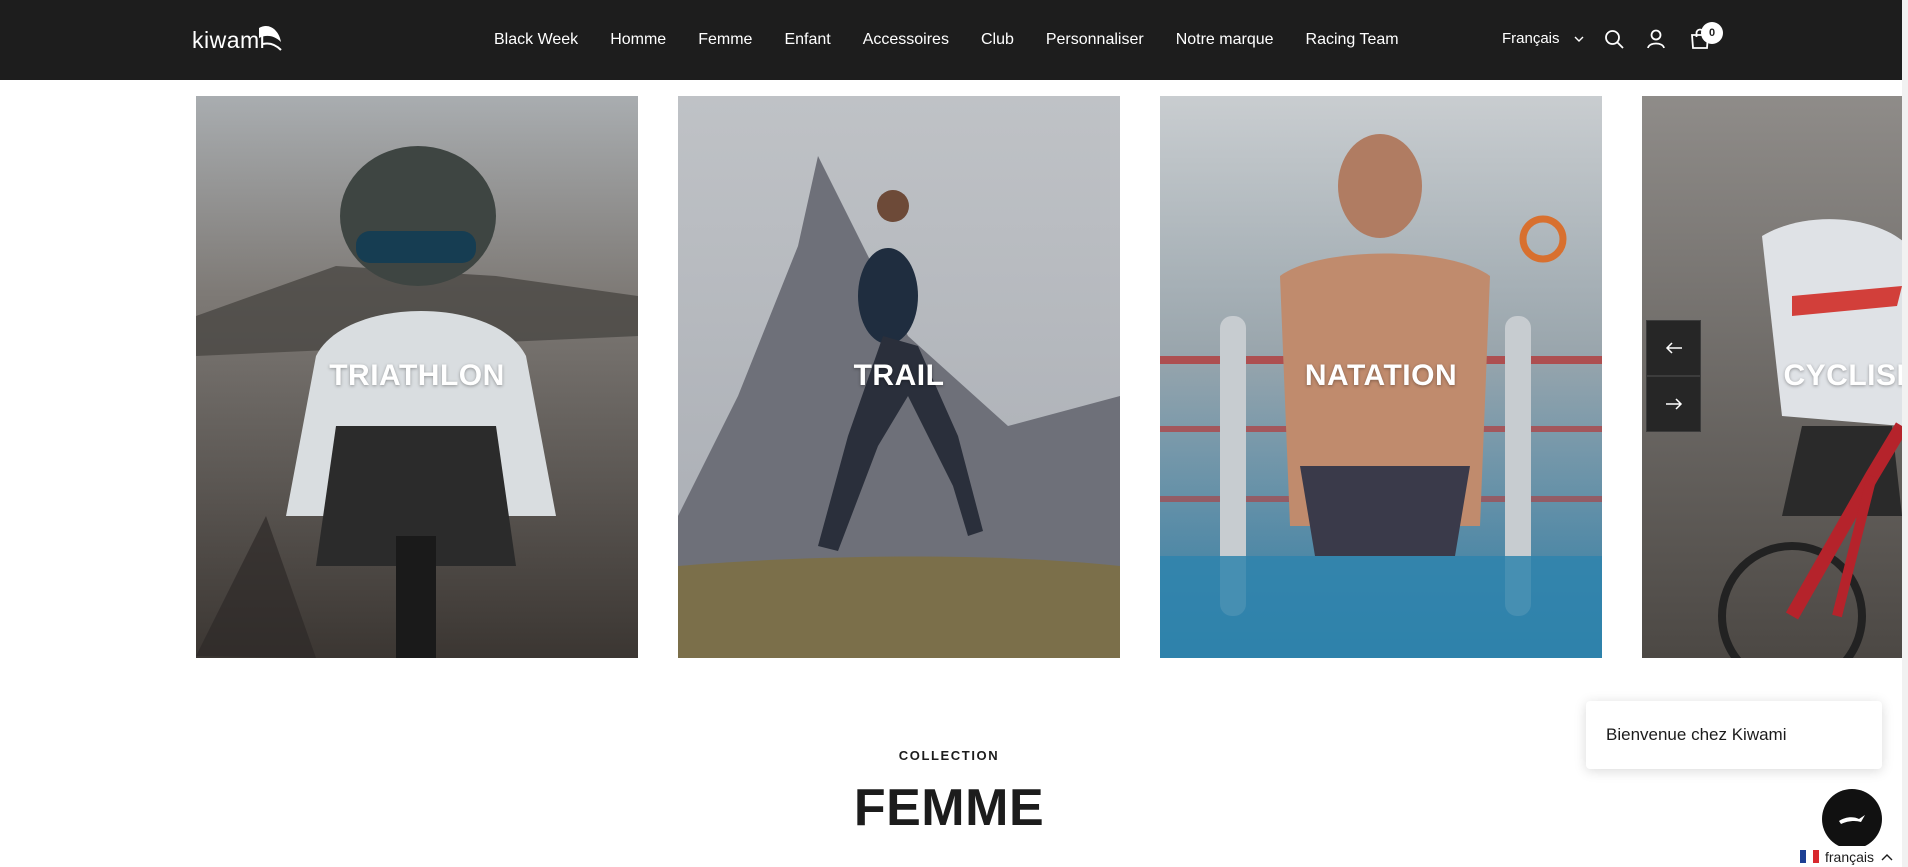 The width and height of the screenshot is (1908, 867). I want to click on logo: kiwami, so click(238, 40).